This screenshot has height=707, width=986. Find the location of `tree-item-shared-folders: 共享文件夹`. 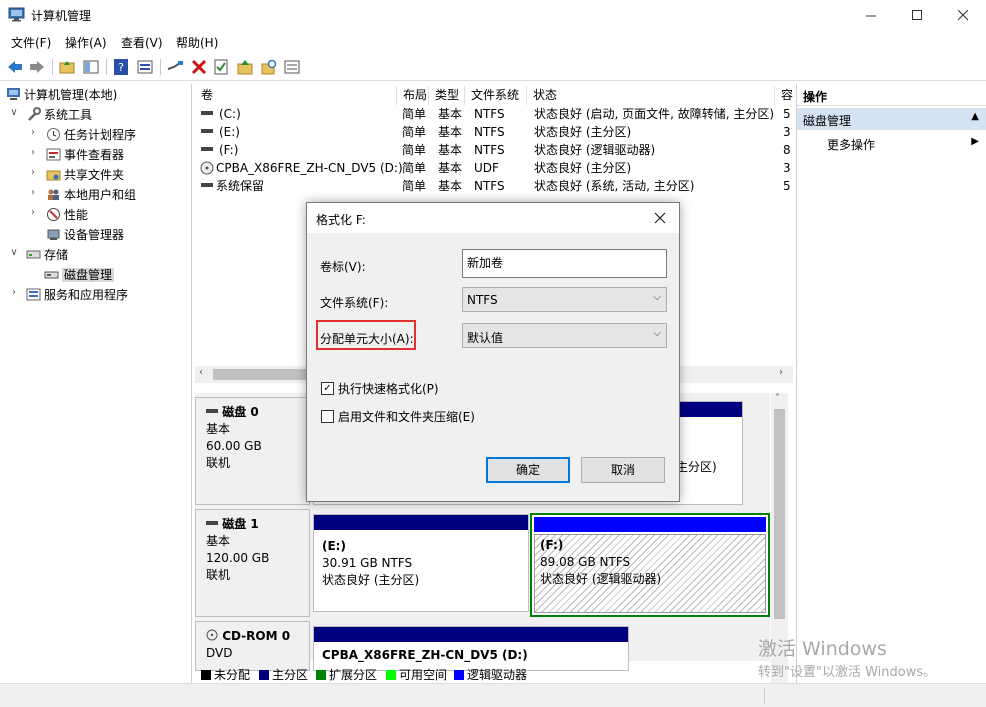

tree-item-shared-folders: 共享文件夹 is located at coordinates (85, 175).